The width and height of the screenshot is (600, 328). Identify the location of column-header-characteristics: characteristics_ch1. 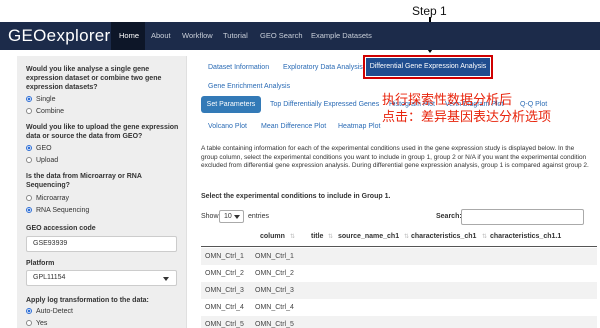
(443, 236).